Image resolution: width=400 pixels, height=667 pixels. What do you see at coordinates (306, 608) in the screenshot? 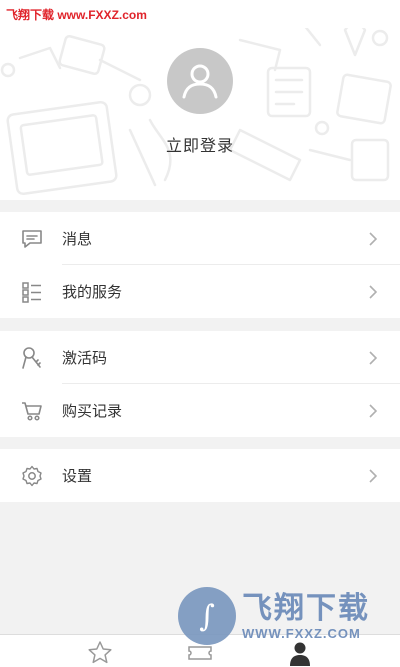
I see `watermark-title: 飞翔下载` at bounding box center [306, 608].